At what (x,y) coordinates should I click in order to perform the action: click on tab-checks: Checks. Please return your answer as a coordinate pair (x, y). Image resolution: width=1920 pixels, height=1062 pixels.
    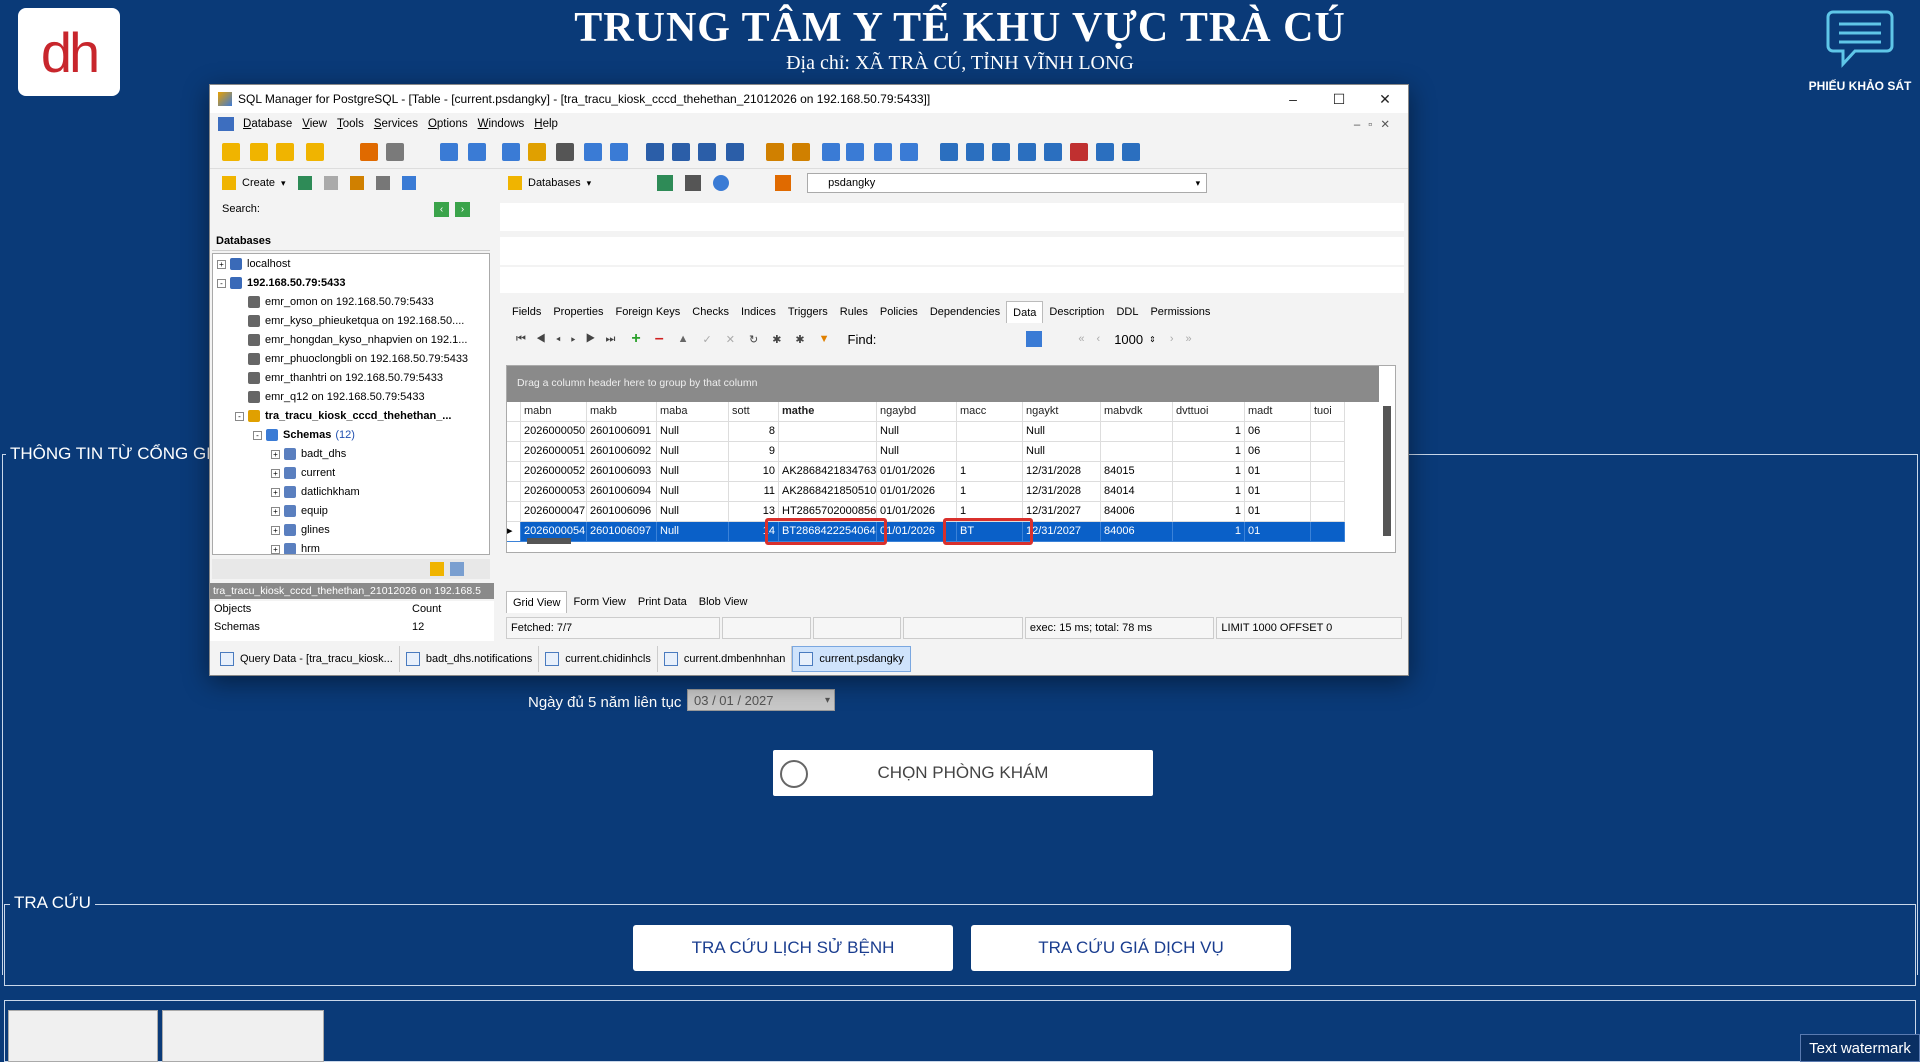
    Looking at the image, I should click on (710, 312).